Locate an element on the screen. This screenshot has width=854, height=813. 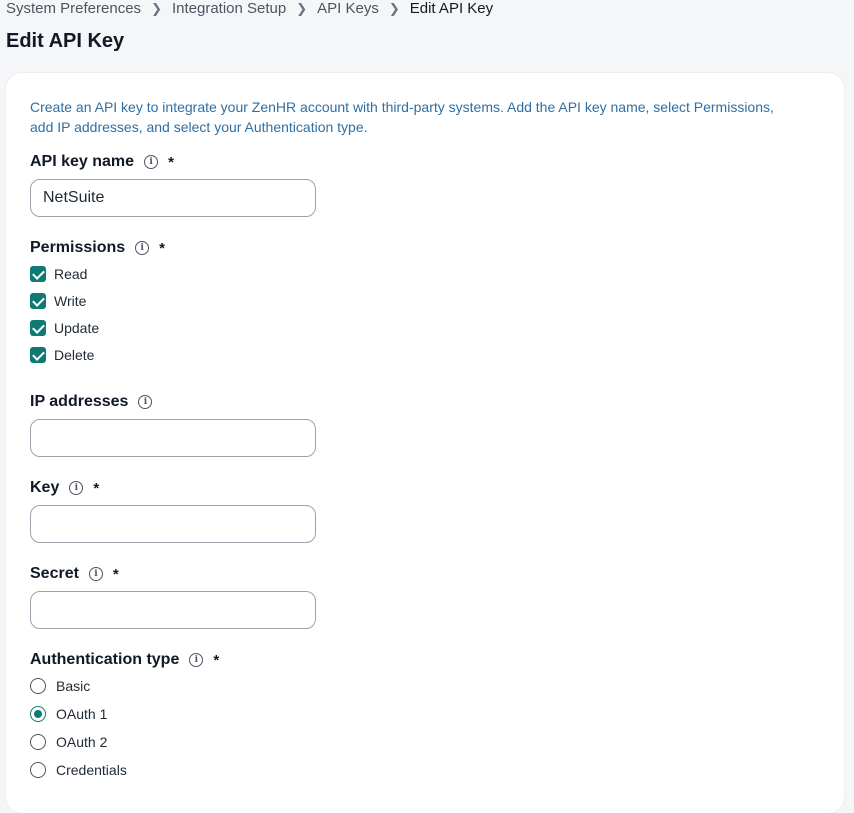
api-key-name-label: API key name i * is located at coordinates (102, 162).